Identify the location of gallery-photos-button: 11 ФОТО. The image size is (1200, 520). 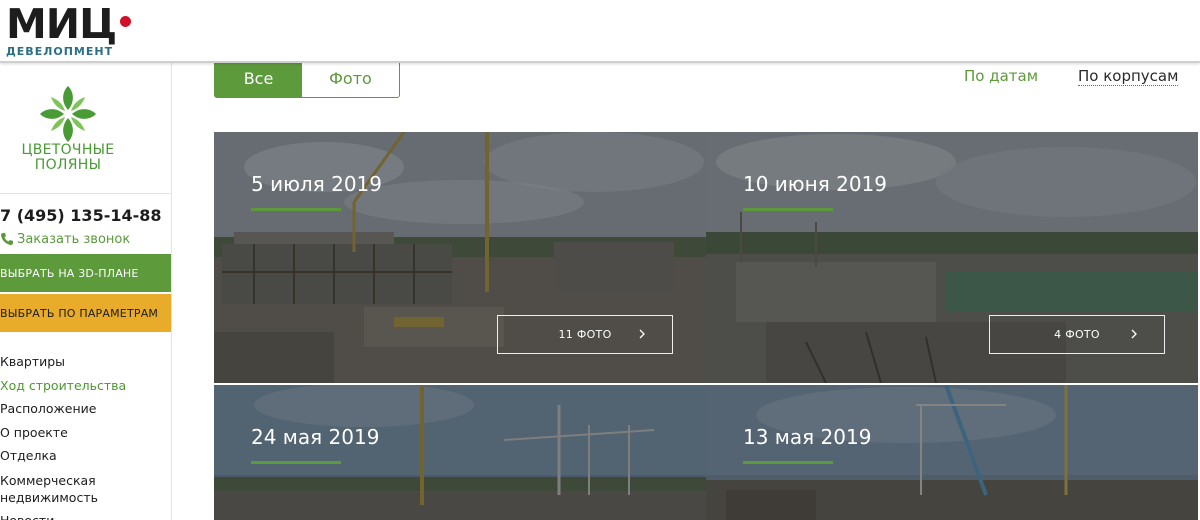
(585, 334).